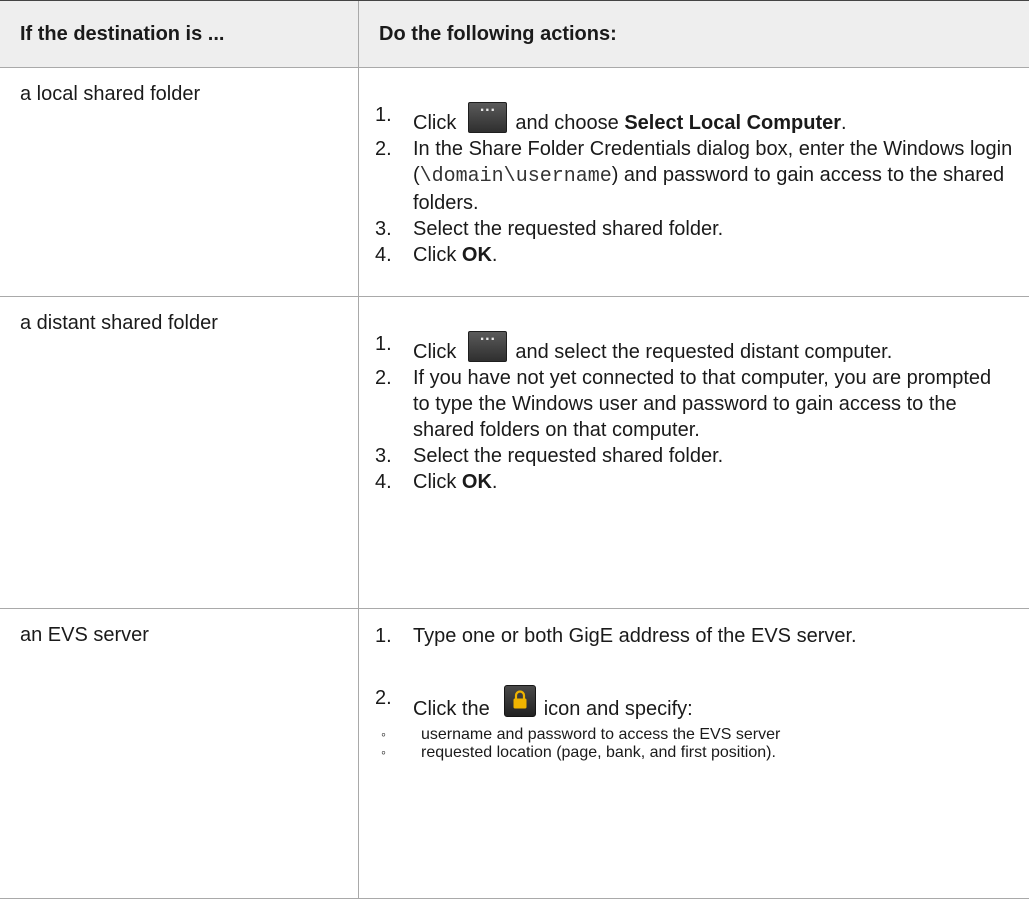  Describe the element at coordinates (702, 703) in the screenshot. I see `list-item: 2. Click theicon and specify:` at that location.